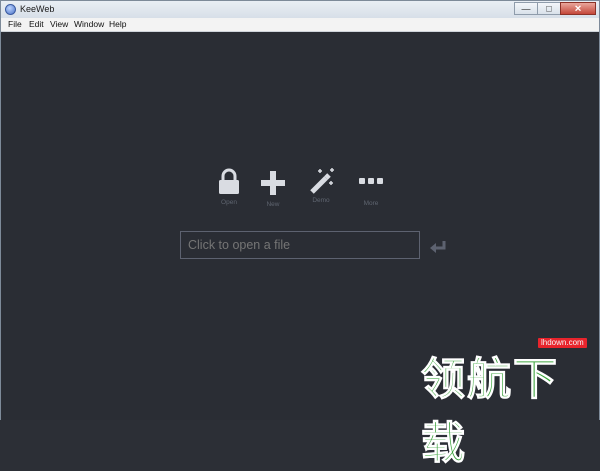 The width and height of the screenshot is (600, 471). What do you see at coordinates (371, 203) in the screenshot?
I see `more-label: More` at bounding box center [371, 203].